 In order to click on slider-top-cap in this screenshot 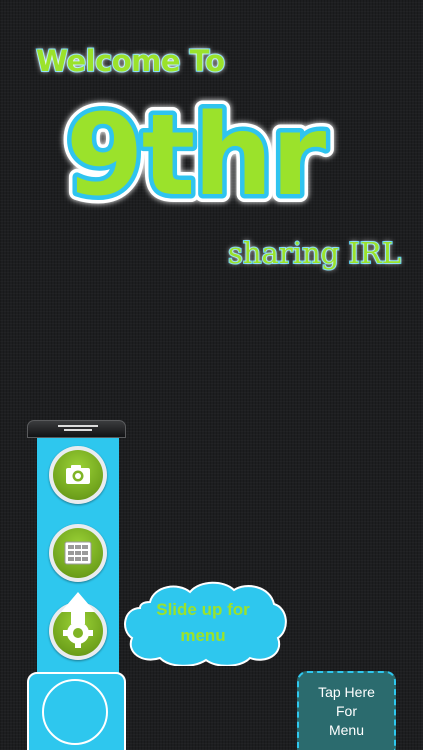, I will do `click(76, 429)`.